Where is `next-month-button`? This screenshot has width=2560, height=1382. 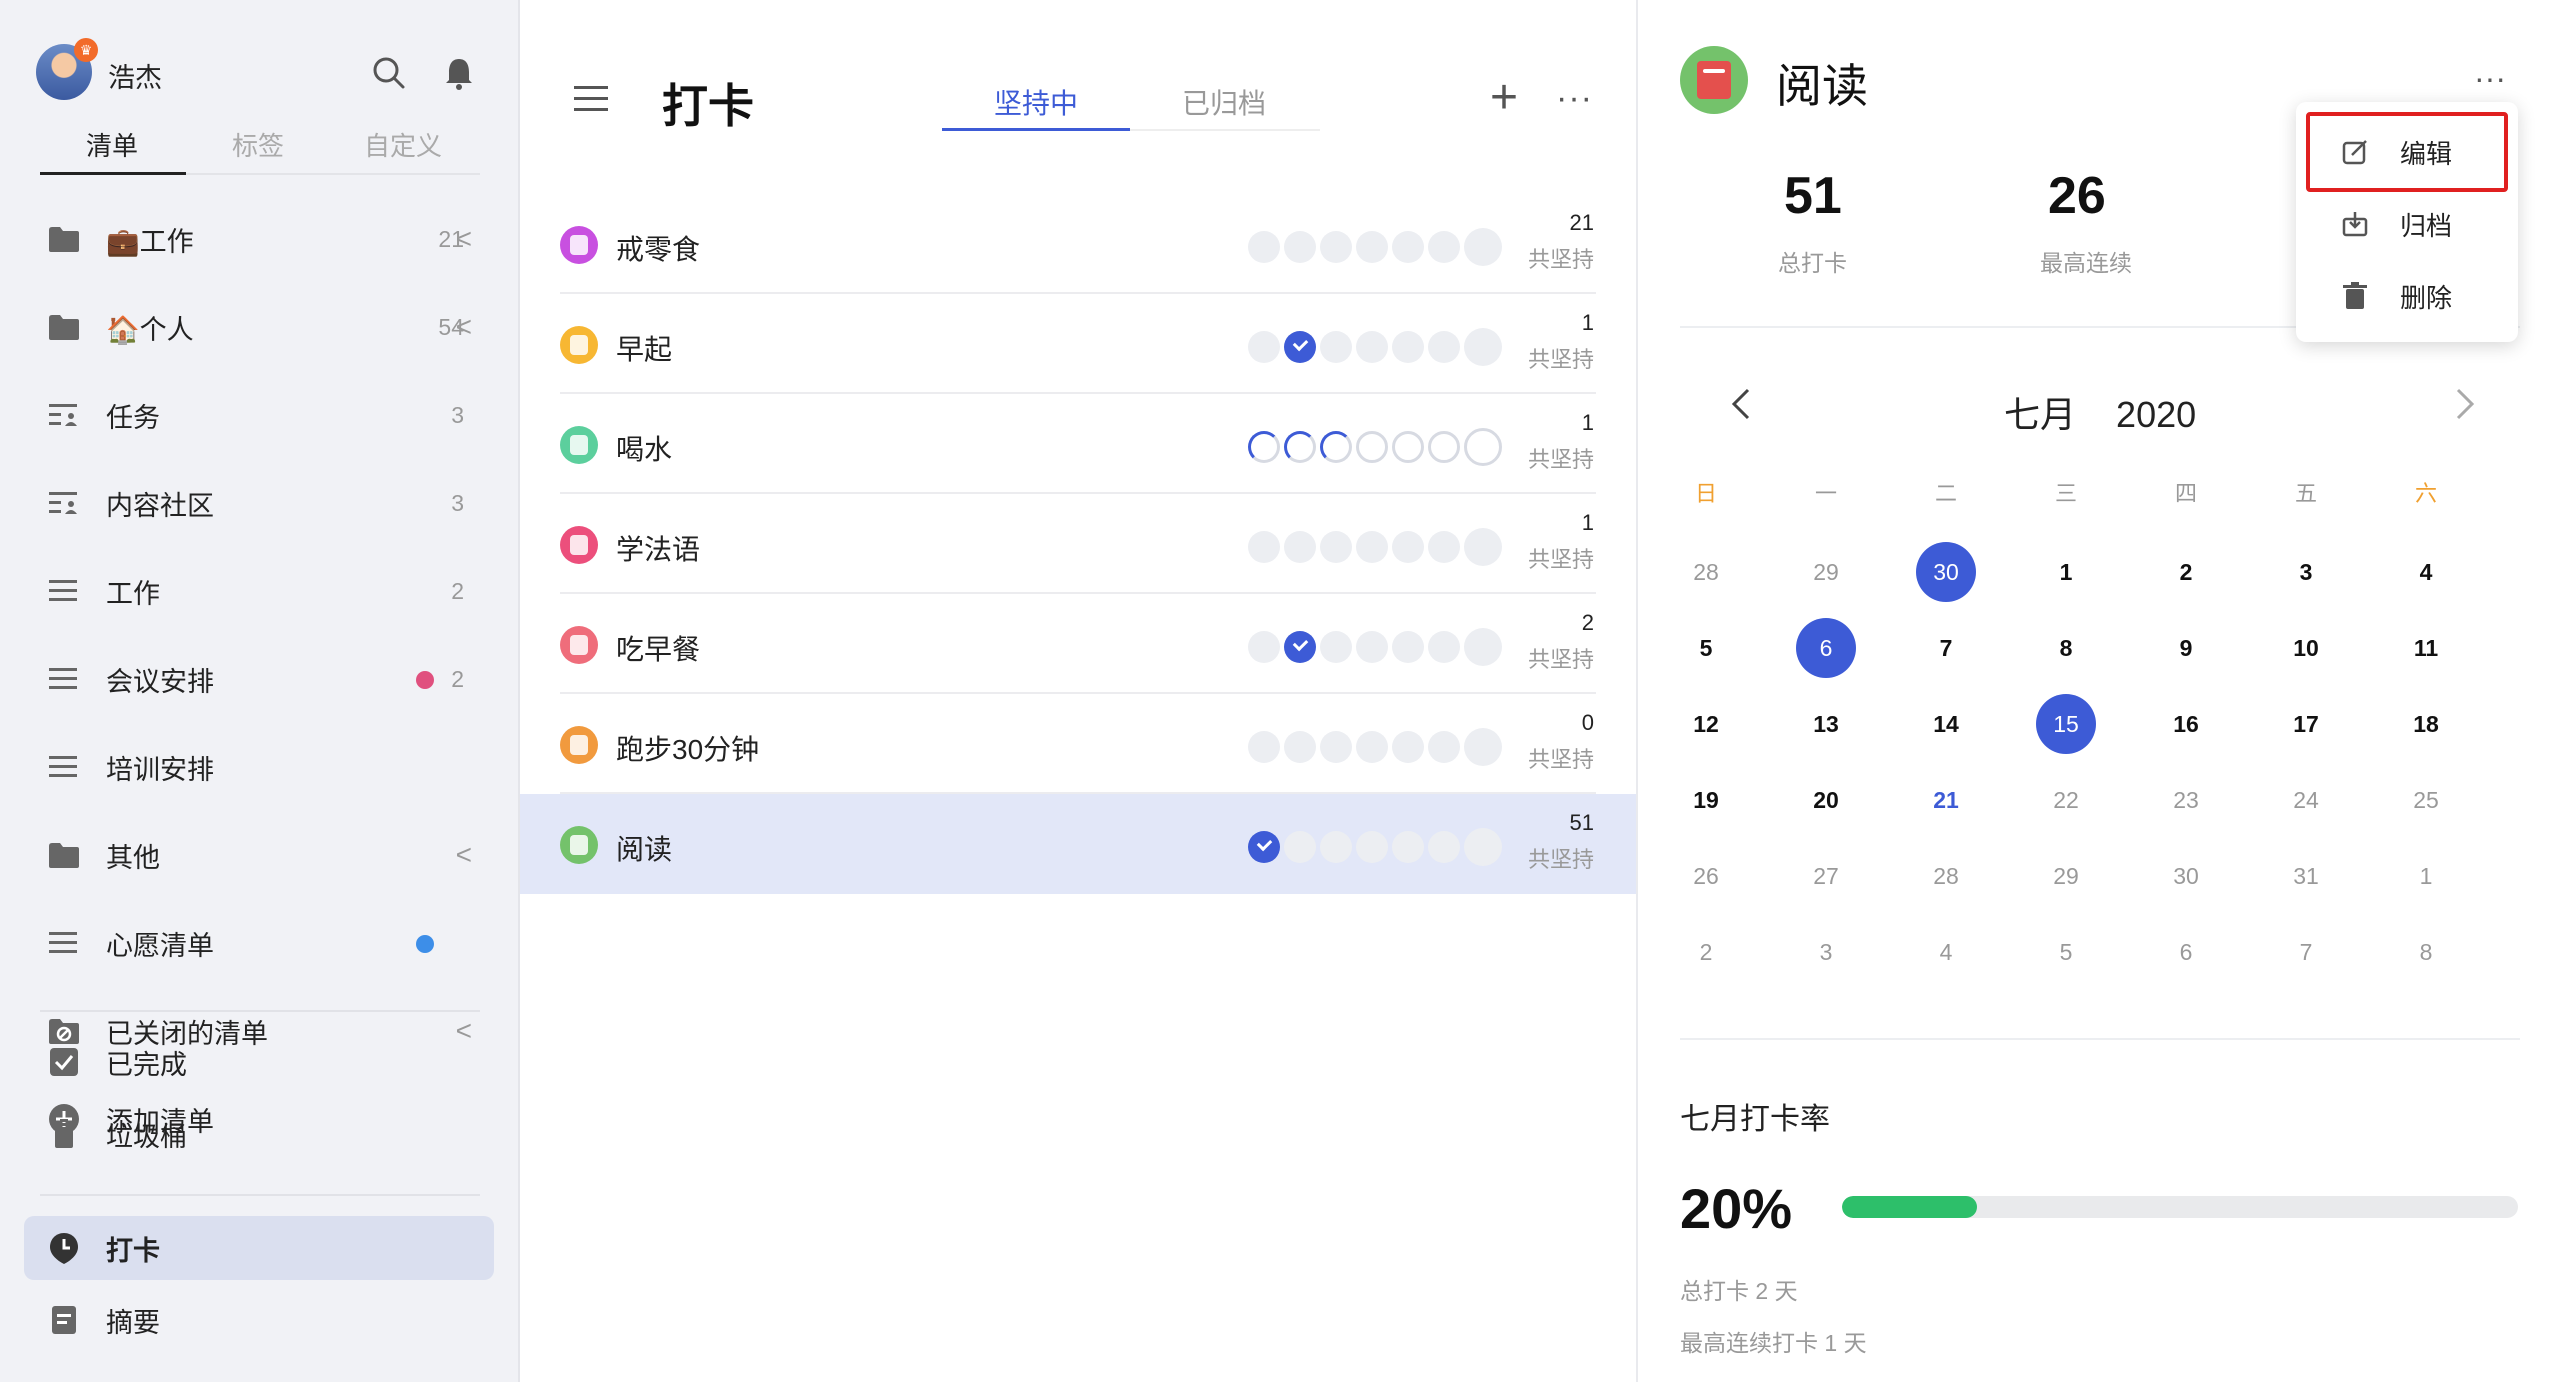 next-month-button is located at coordinates (2465, 409).